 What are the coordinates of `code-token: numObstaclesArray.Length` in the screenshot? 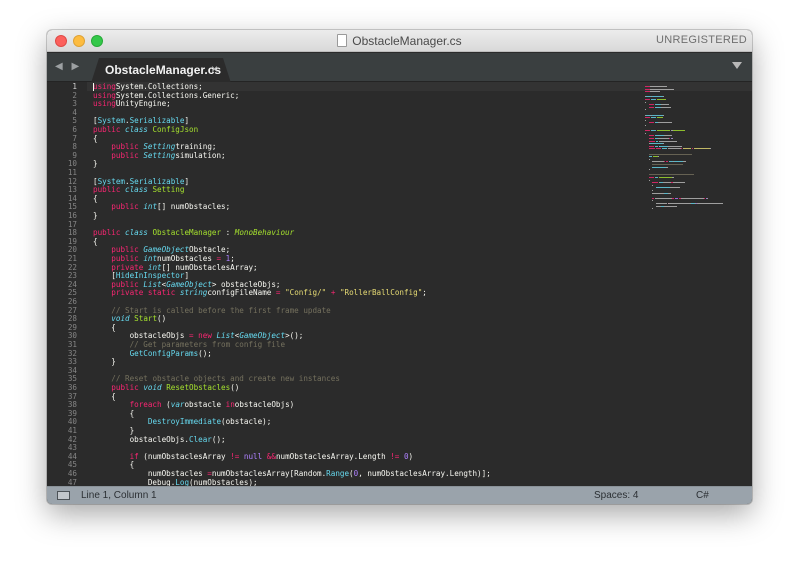 It's located at (333, 456).